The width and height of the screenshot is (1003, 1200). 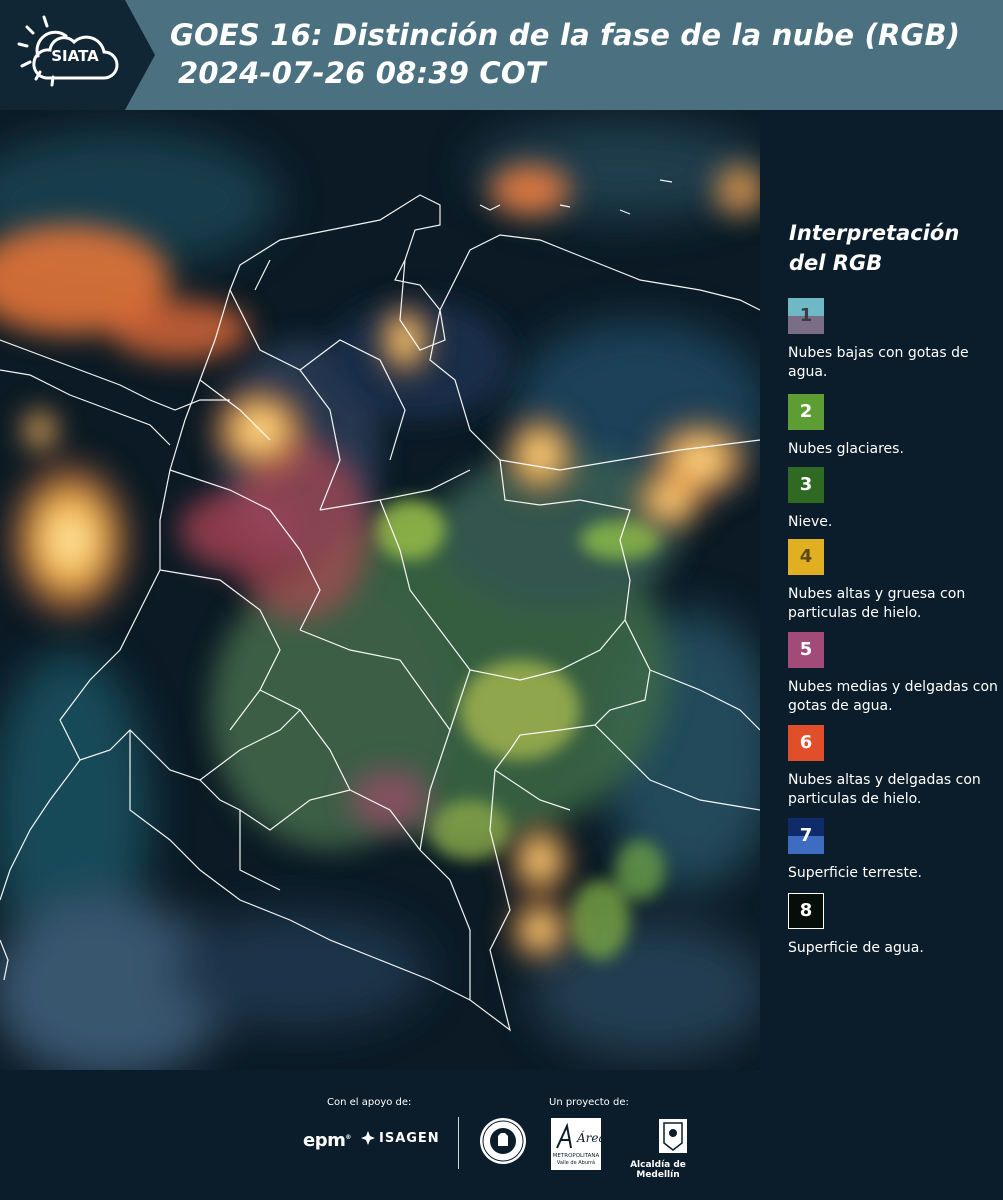 What do you see at coordinates (658, 1170) in the screenshot?
I see `medellin-label: Alcaldía de Medellín` at bounding box center [658, 1170].